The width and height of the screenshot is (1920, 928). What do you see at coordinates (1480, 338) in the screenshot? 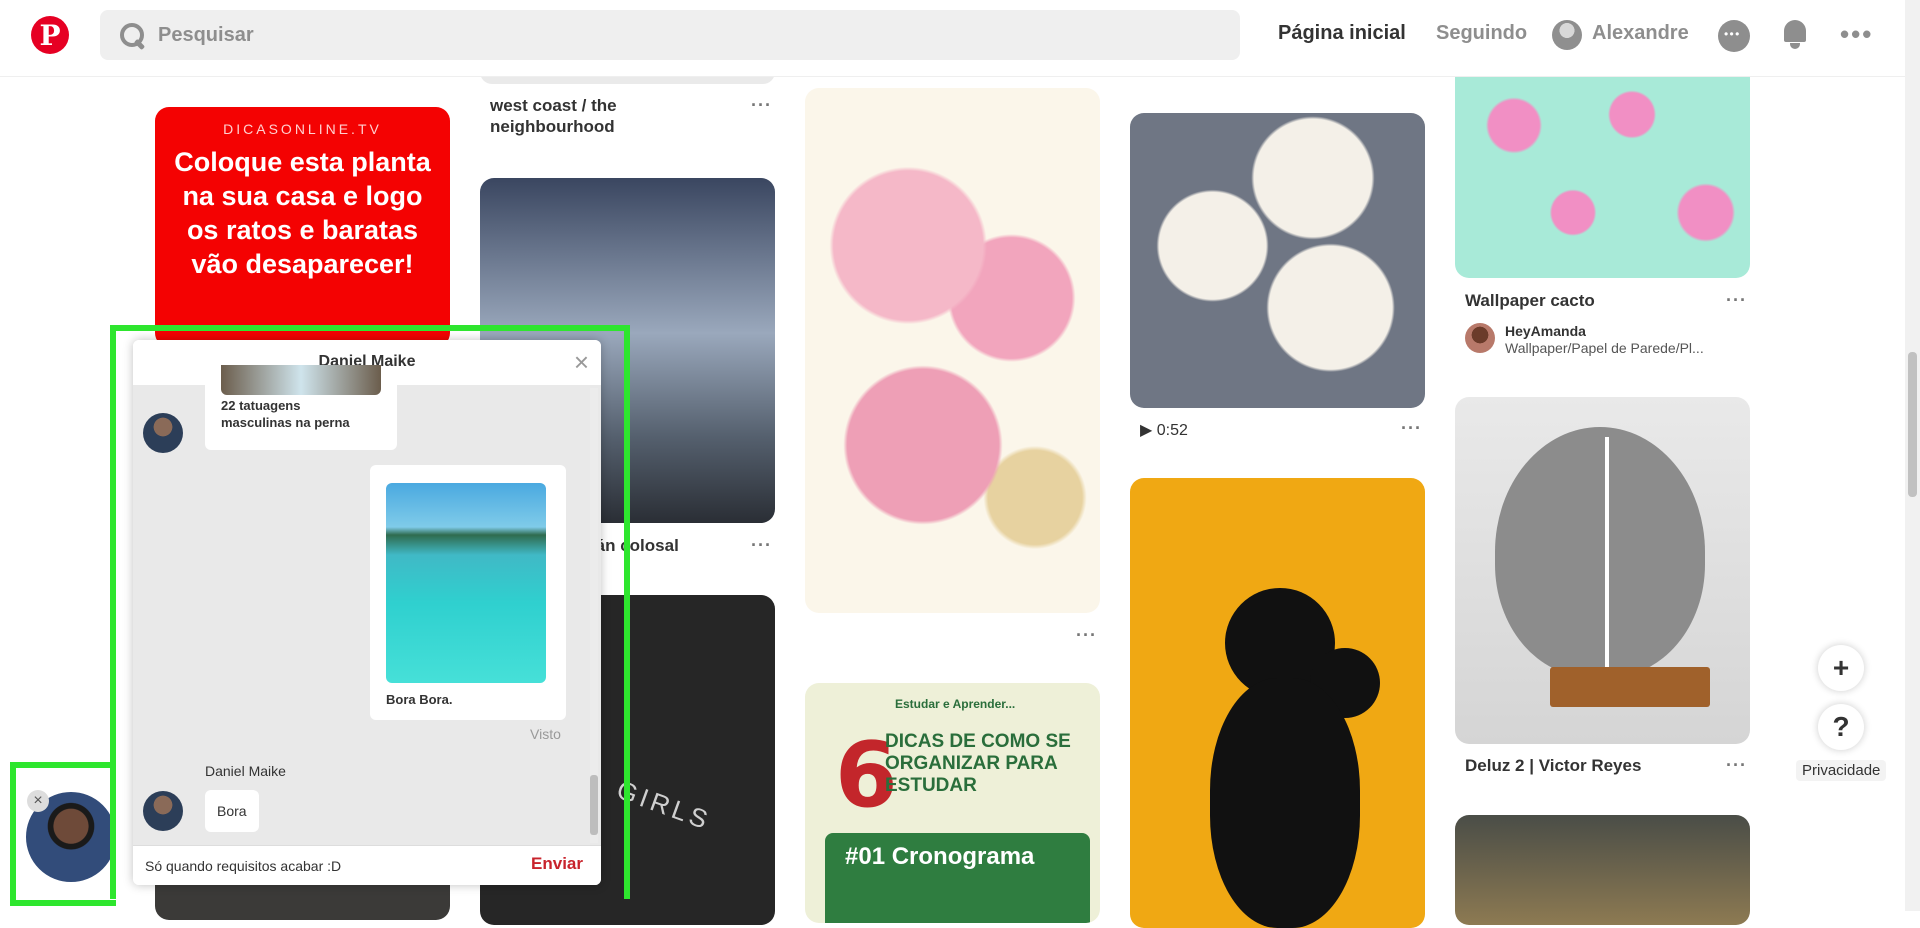
I see `creator-avatar` at bounding box center [1480, 338].